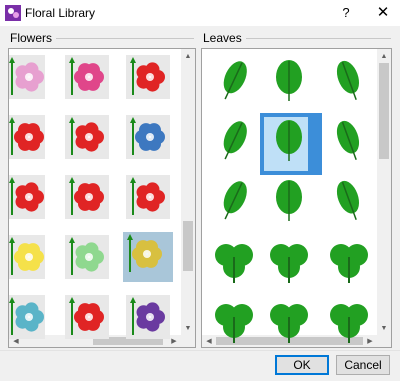  I want to click on pink-hibiscus-icon, so click(86, 76).